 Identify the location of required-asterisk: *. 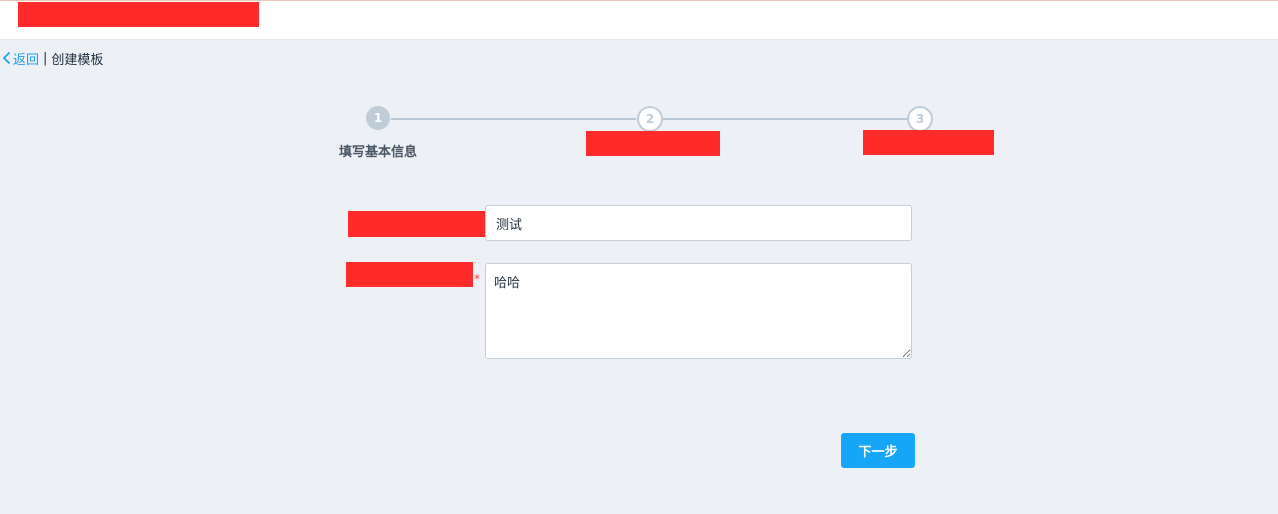
(477, 279).